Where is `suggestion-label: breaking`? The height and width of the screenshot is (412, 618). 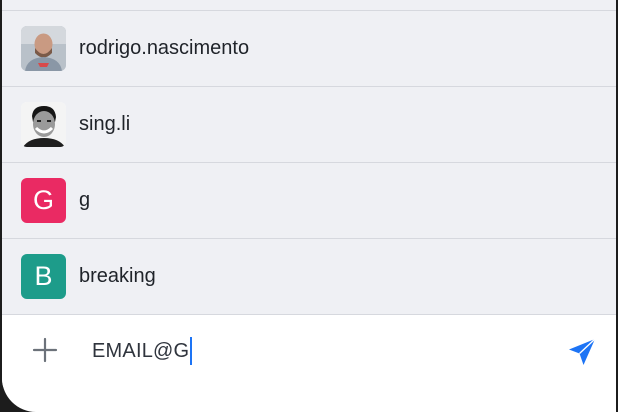
suggestion-label: breaking is located at coordinates (117, 276).